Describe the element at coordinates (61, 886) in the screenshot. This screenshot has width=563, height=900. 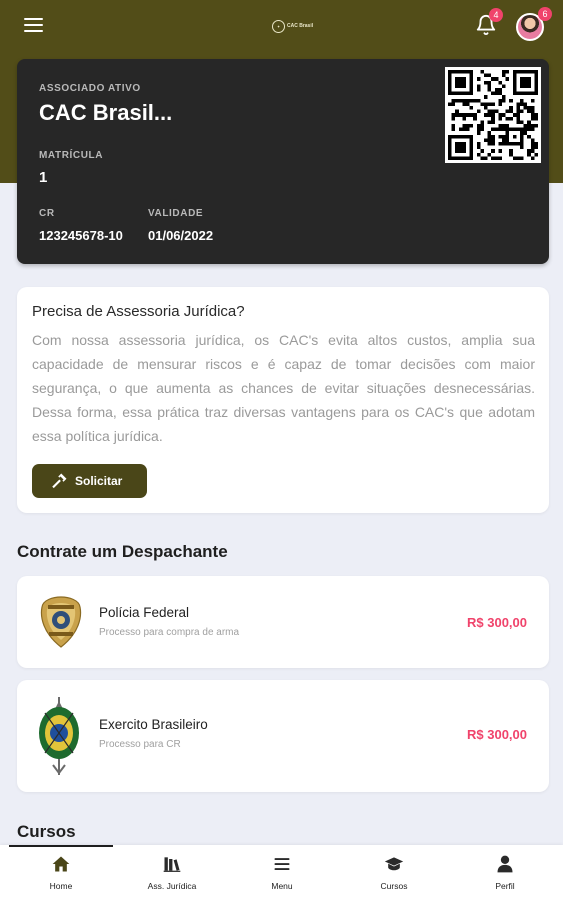
I see `nav-label: Home` at that location.